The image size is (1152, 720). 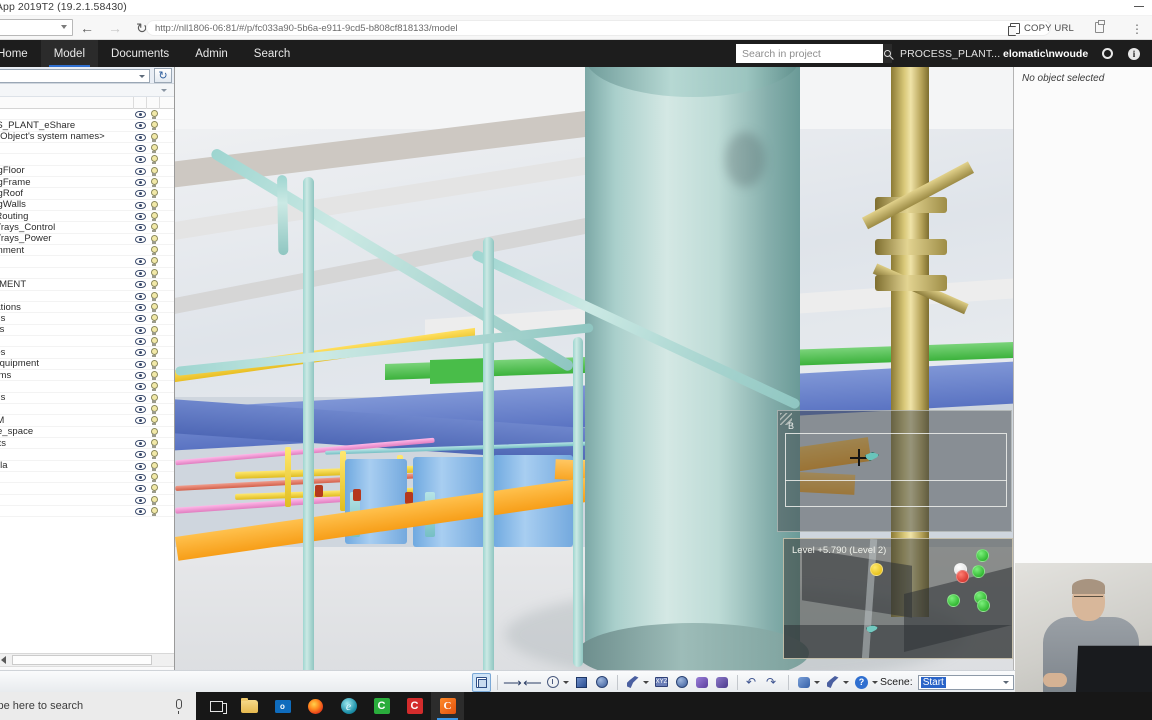 What do you see at coordinates (447, 706) in the screenshot?
I see `orange-app-button: C` at bounding box center [447, 706].